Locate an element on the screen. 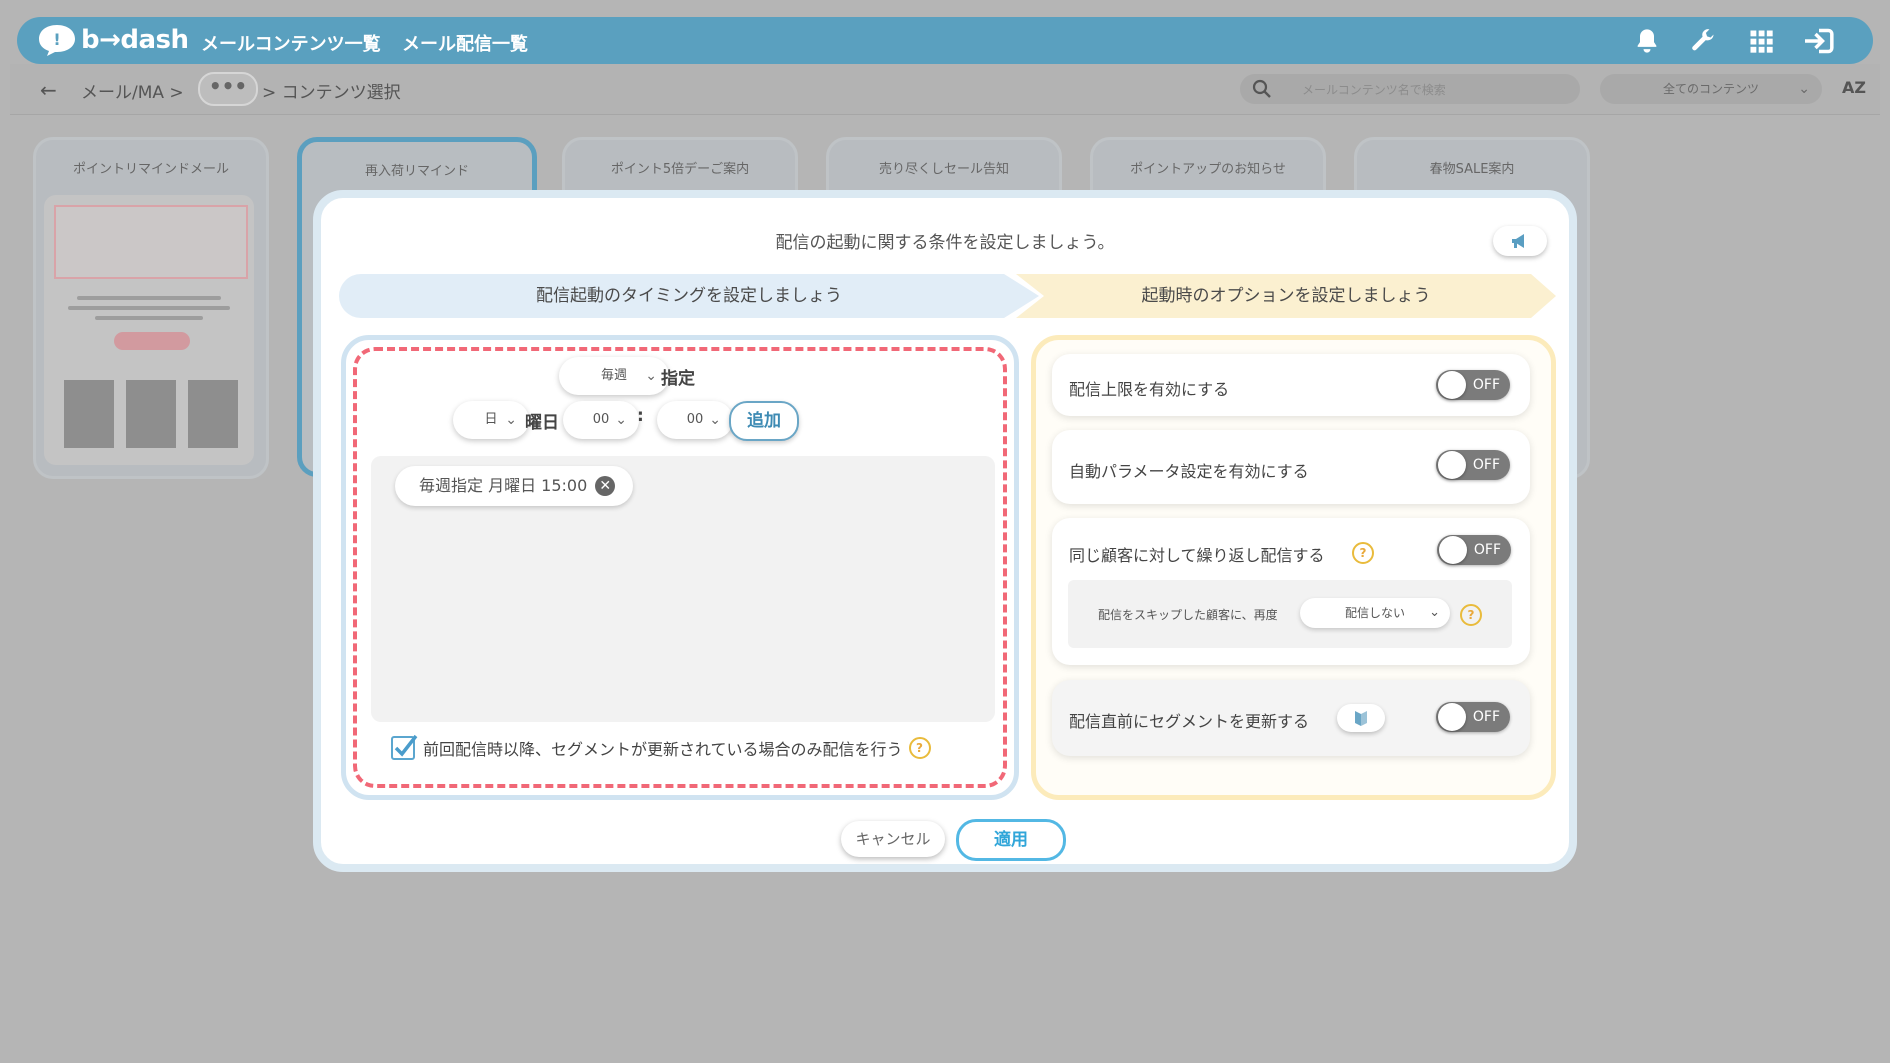  option-label: 同じ顧客に対して繰り返し配信する is located at coordinates (1197, 555).